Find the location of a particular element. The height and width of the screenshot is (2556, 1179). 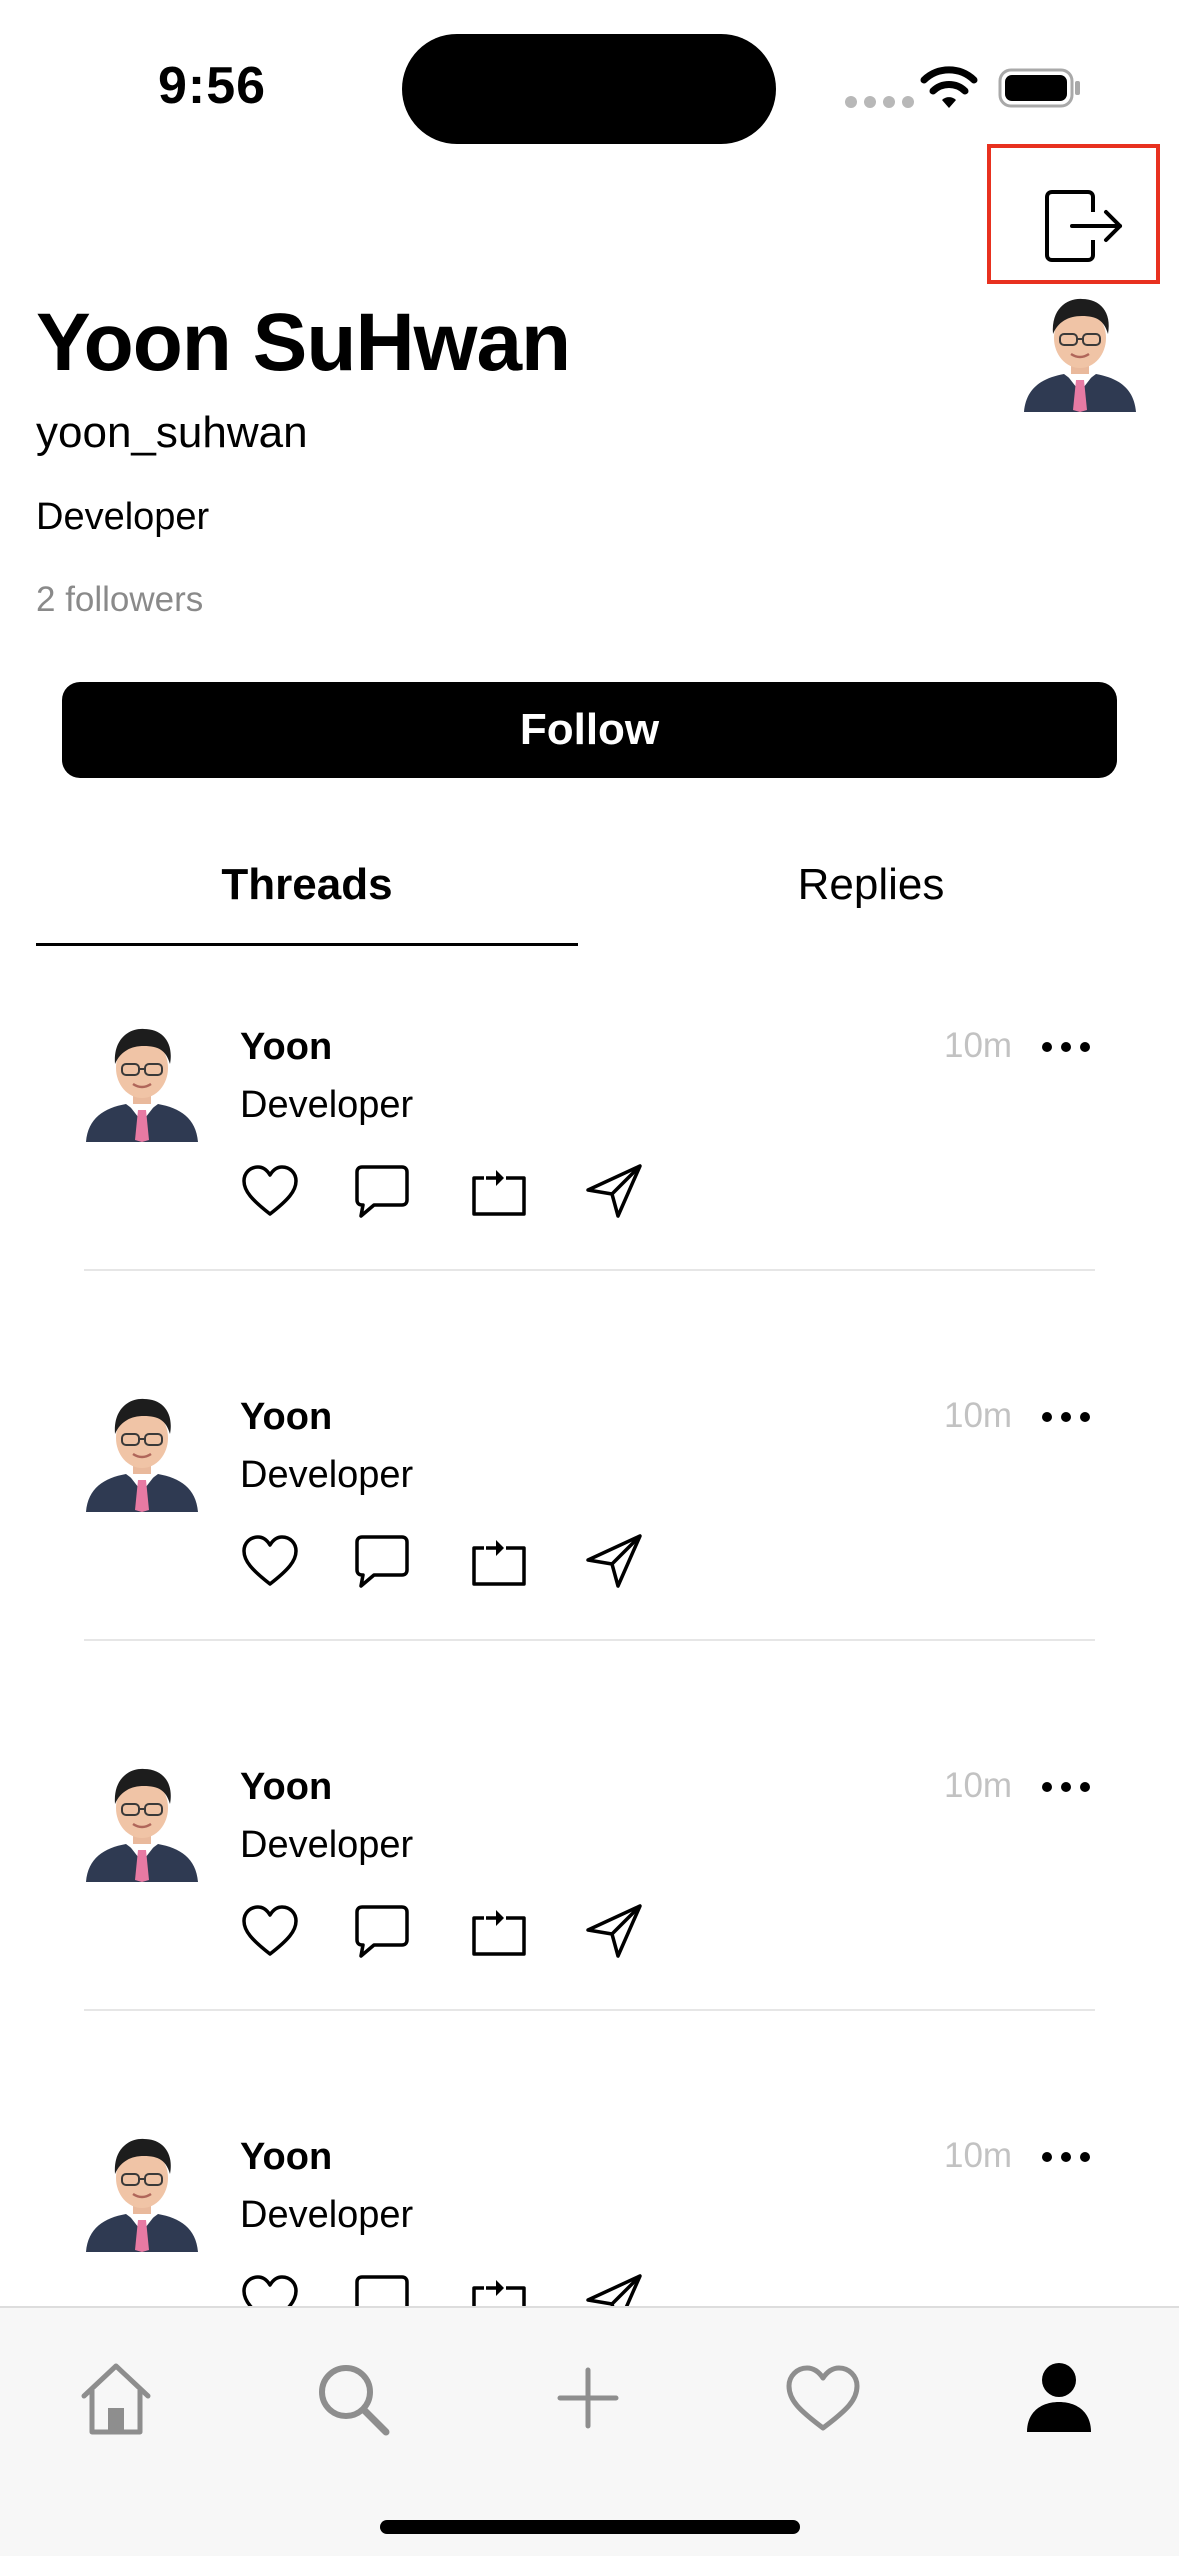

dynamic-island is located at coordinates (589, 89).